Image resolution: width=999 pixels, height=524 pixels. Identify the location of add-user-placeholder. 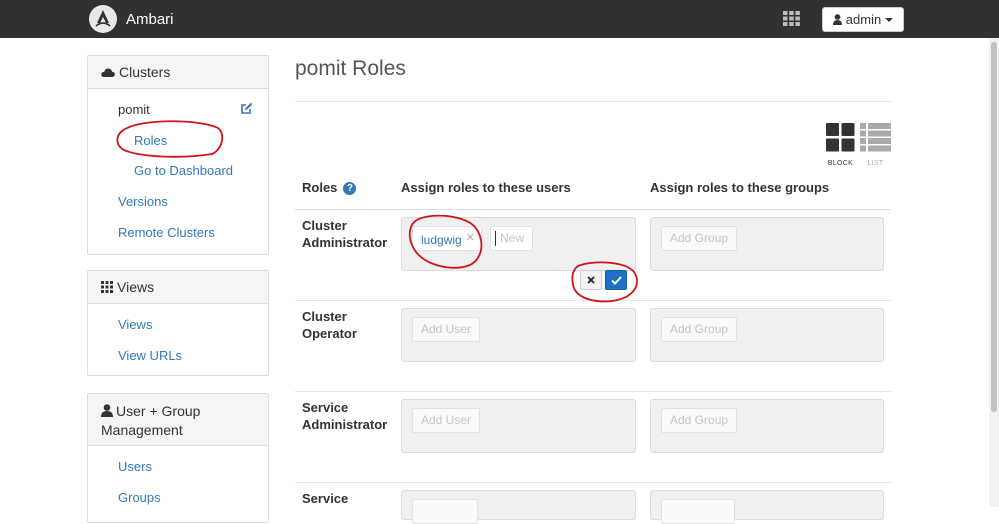
(445, 511).